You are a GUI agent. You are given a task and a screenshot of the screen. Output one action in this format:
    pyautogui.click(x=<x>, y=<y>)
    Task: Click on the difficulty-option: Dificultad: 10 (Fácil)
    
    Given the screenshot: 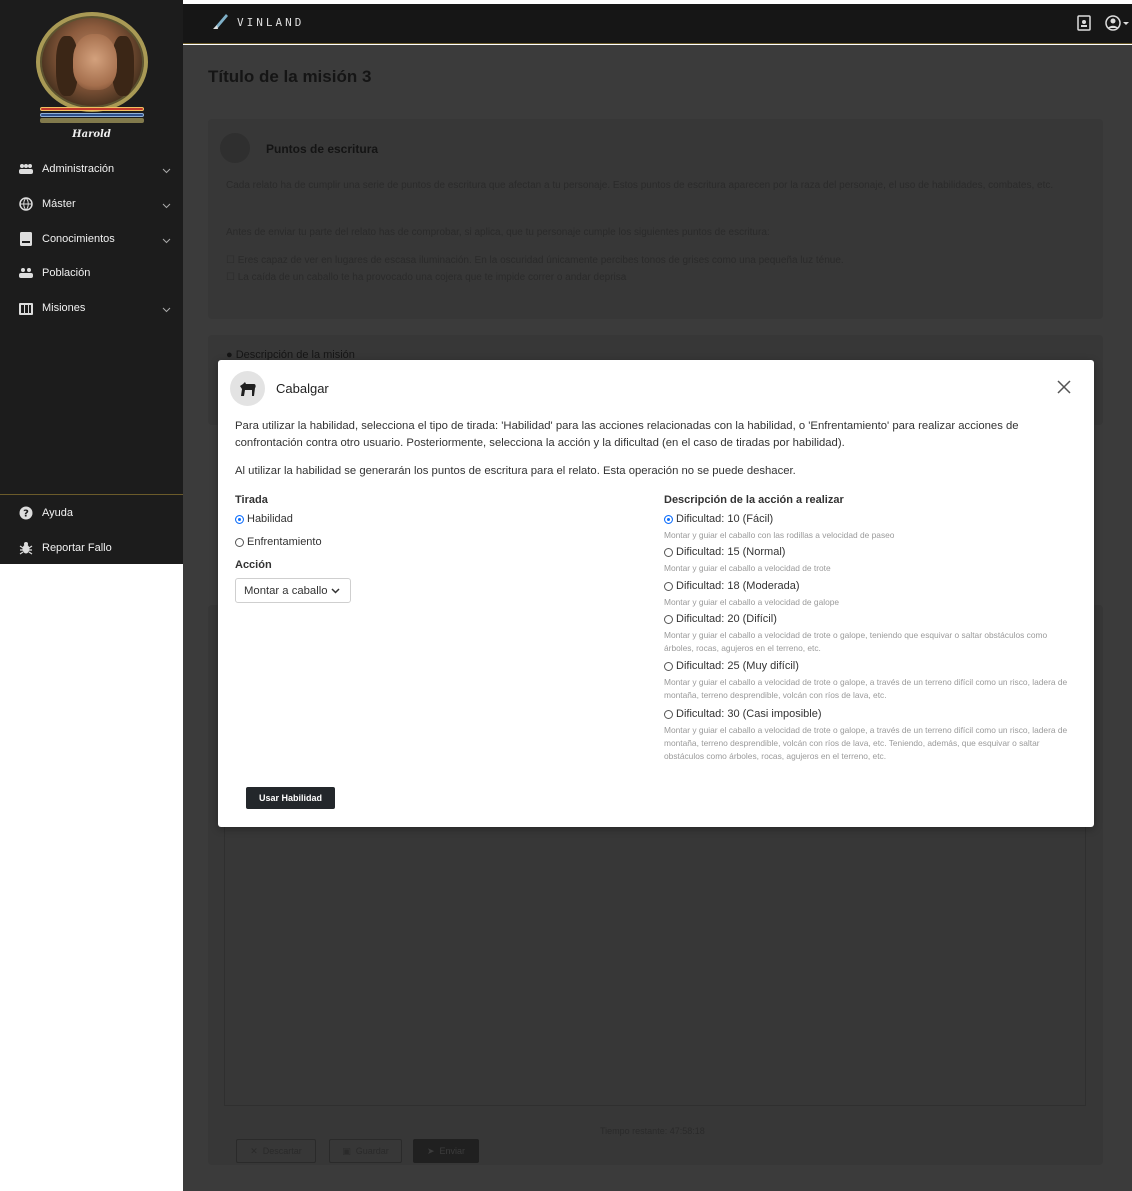 What is the action you would take?
    pyautogui.click(x=718, y=519)
    